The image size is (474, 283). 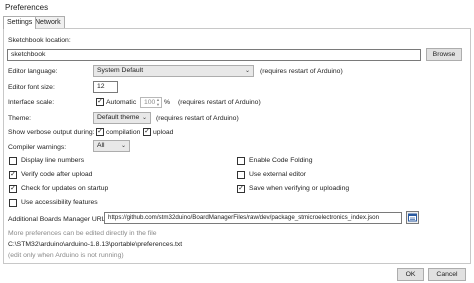 What do you see at coordinates (59, 202) in the screenshot?
I see `accessibility-label: Use accessibility features` at bounding box center [59, 202].